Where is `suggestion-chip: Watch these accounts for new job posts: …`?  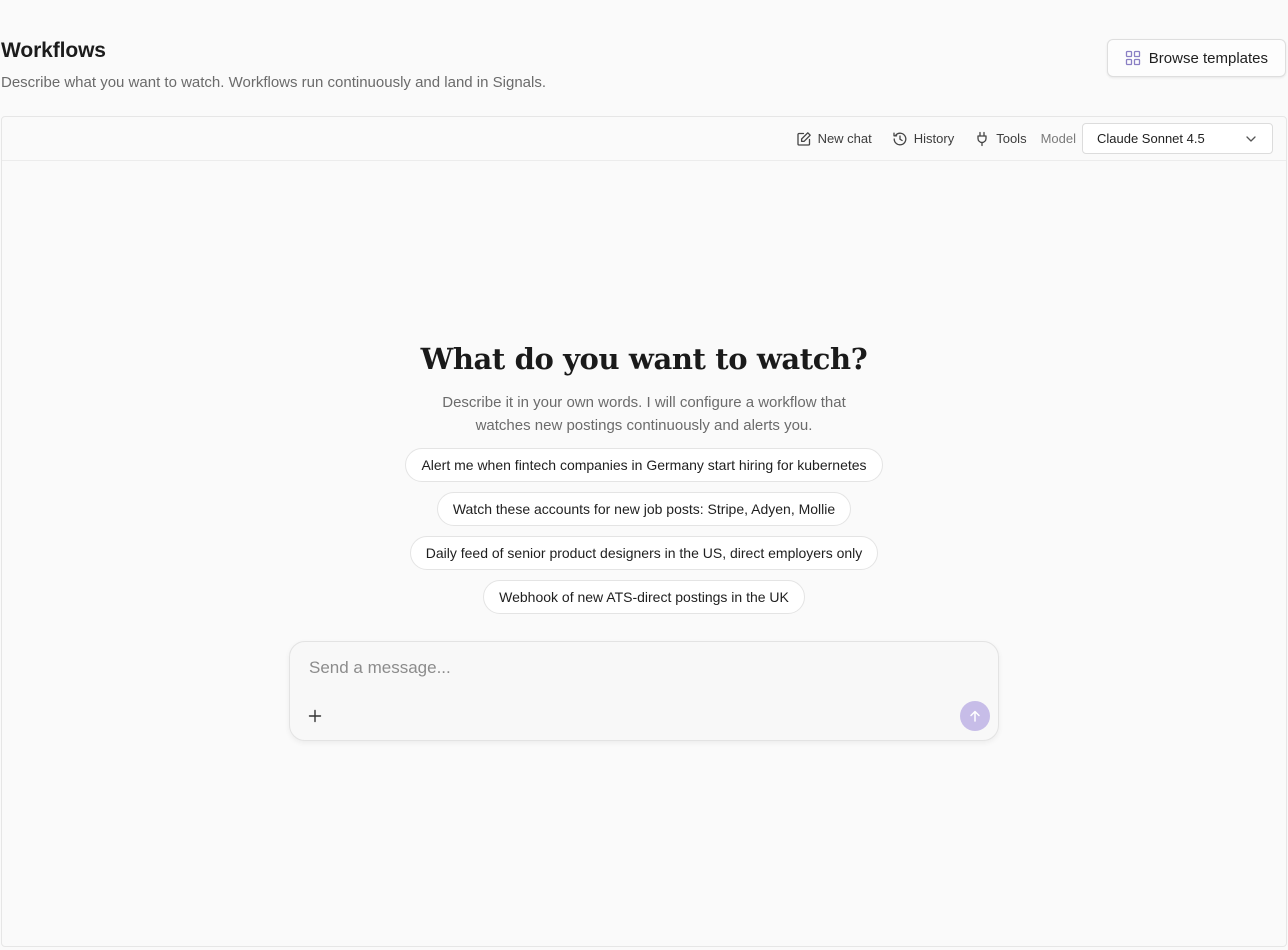
suggestion-chip: Watch these accounts for new job posts: … is located at coordinates (644, 509).